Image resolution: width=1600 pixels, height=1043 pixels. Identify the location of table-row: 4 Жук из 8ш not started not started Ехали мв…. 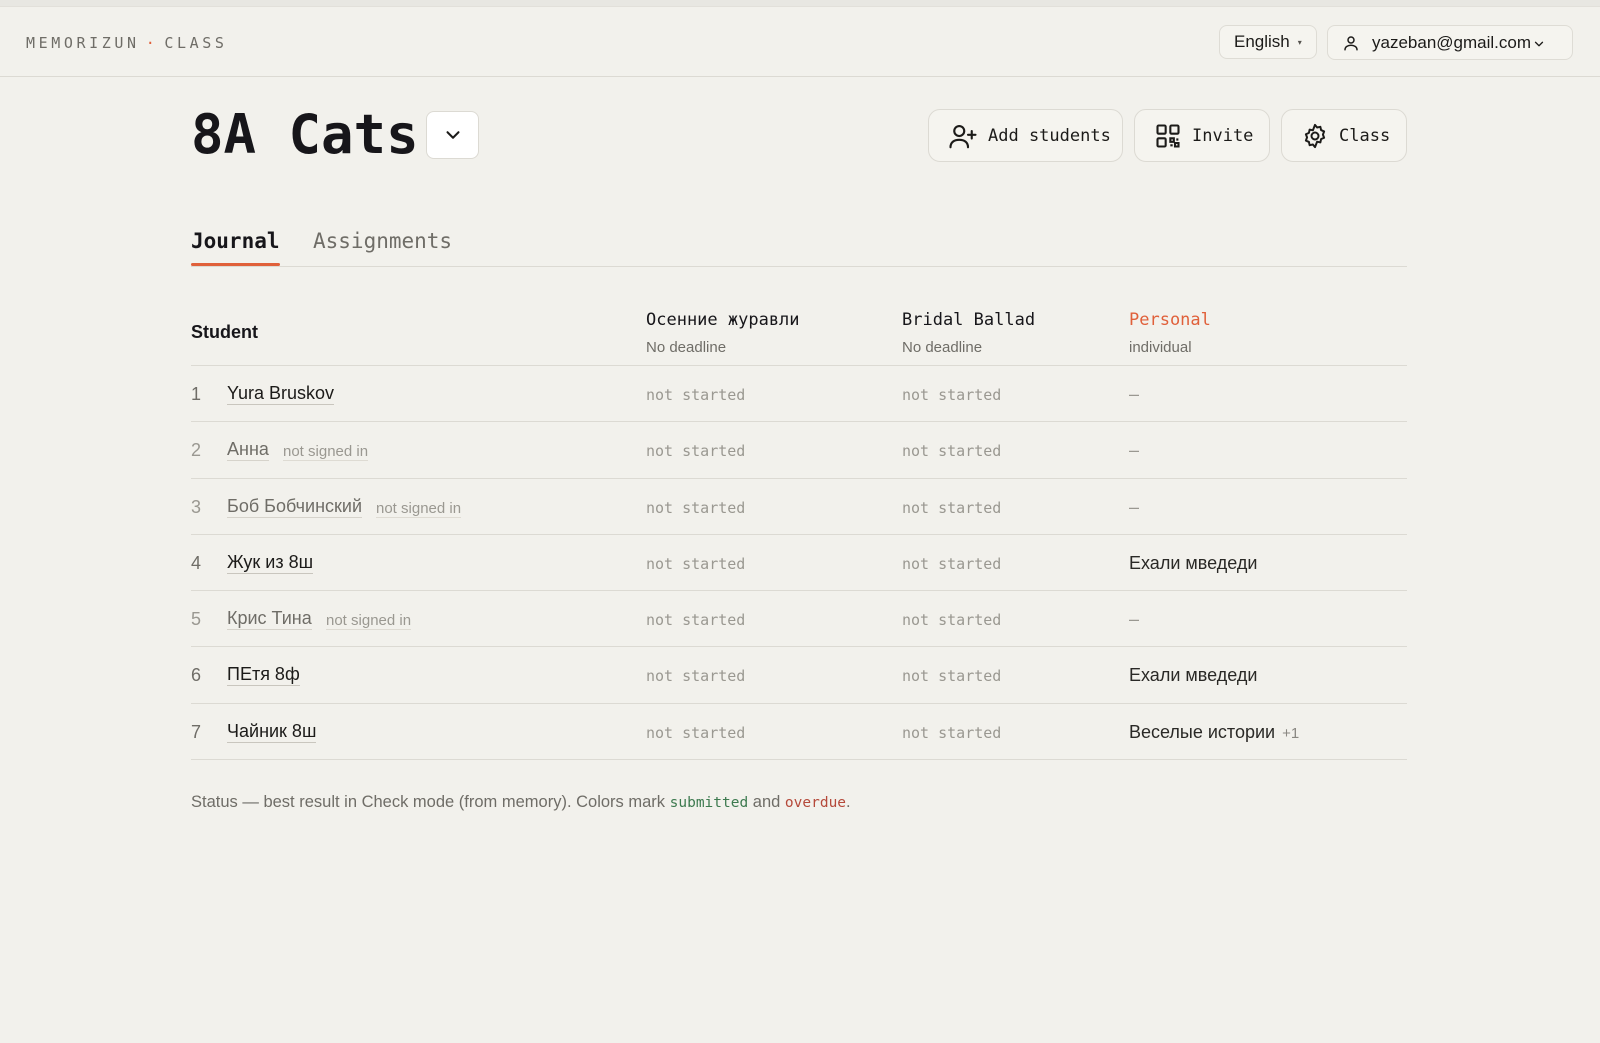
(799, 563).